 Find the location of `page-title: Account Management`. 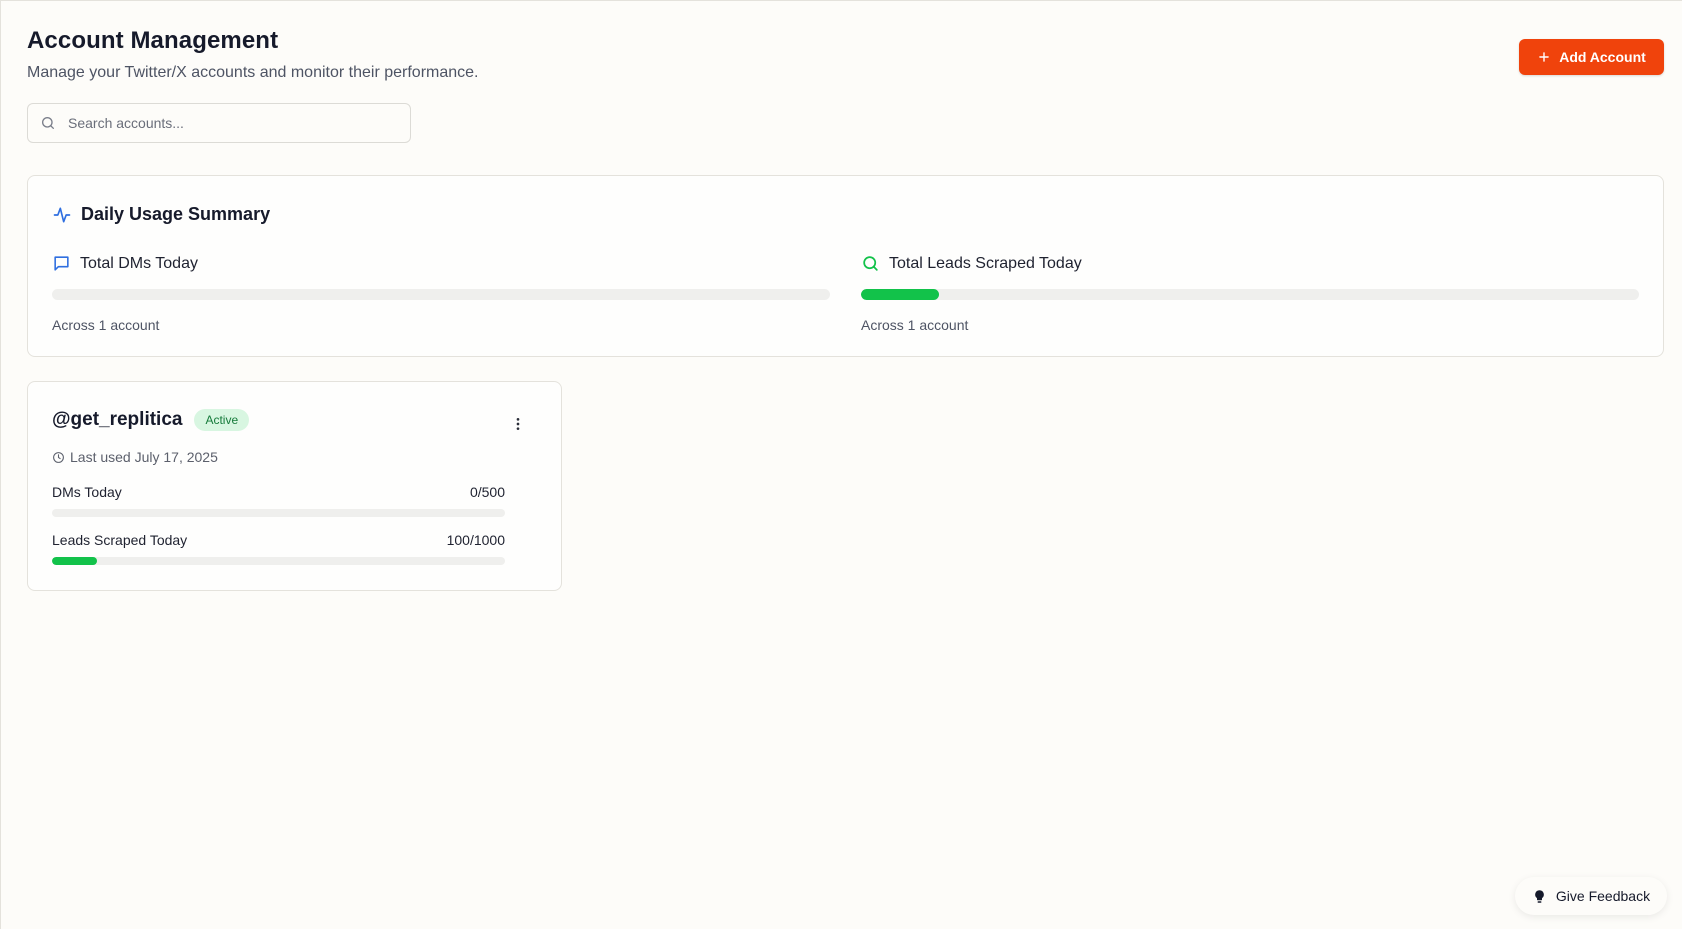

page-title: Account Management is located at coordinates (153, 40).